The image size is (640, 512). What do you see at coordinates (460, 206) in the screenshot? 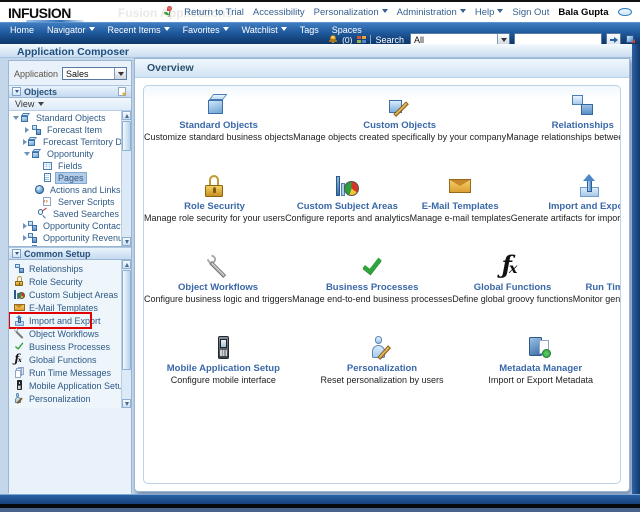
I see `tile-title-link: E-Mail Templates` at bounding box center [460, 206].